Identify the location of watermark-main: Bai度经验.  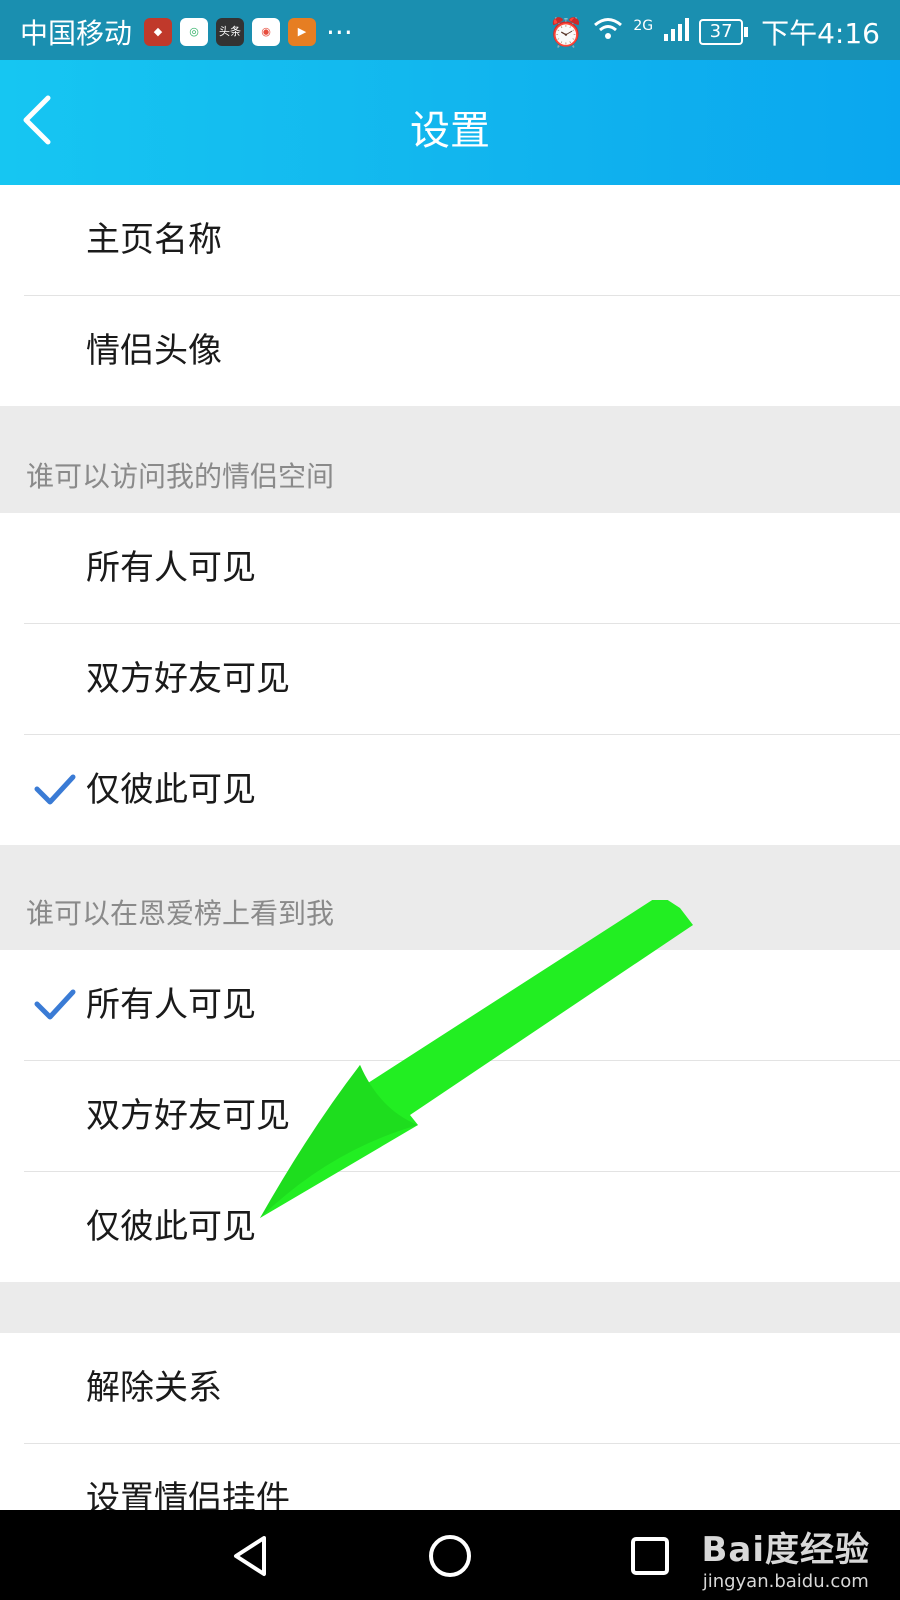
(785, 1550).